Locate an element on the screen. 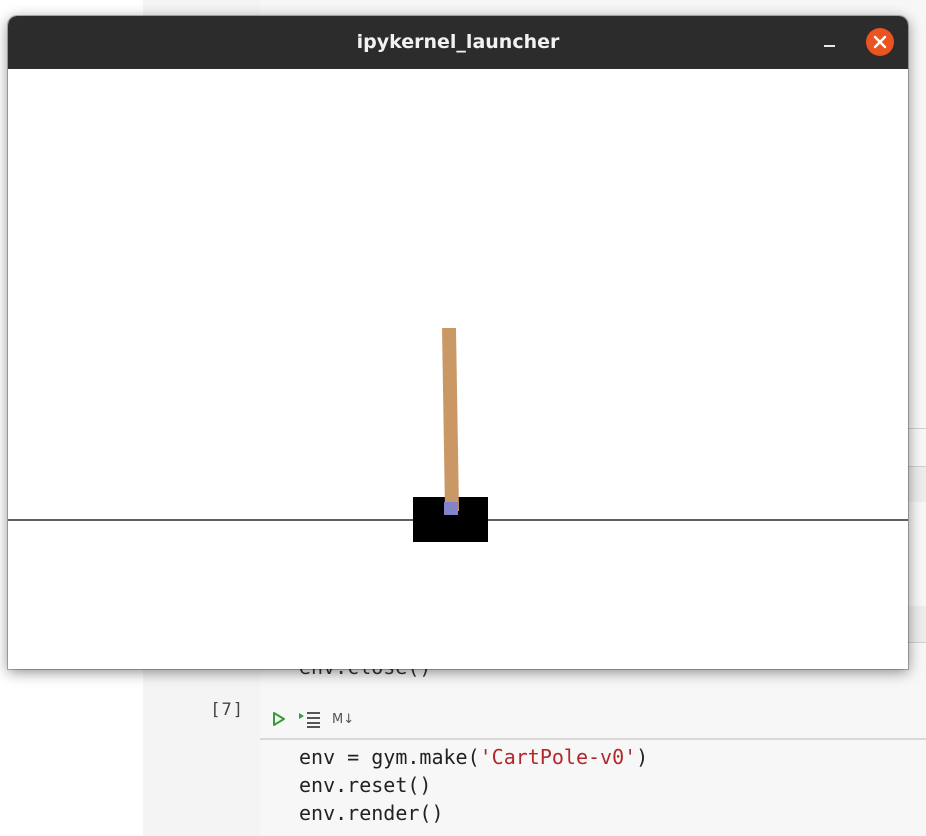  run-cell-button is located at coordinates (279, 719).